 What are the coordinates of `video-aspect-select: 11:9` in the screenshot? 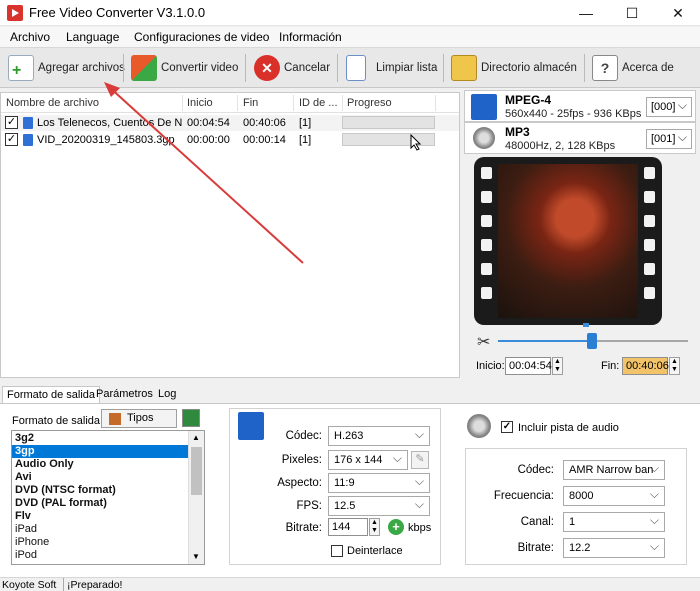 It's located at (379, 483).